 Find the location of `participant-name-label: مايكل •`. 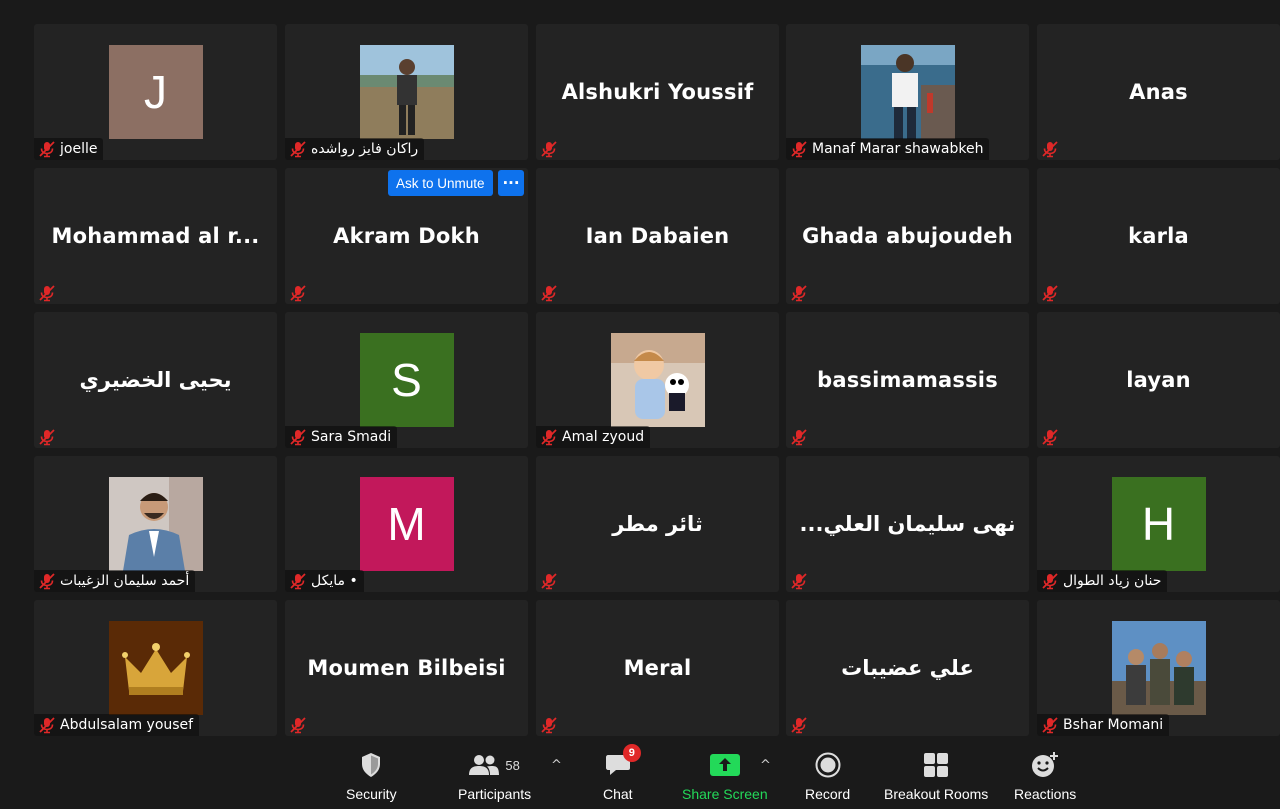

participant-name-label: مايكل • is located at coordinates (334, 581).